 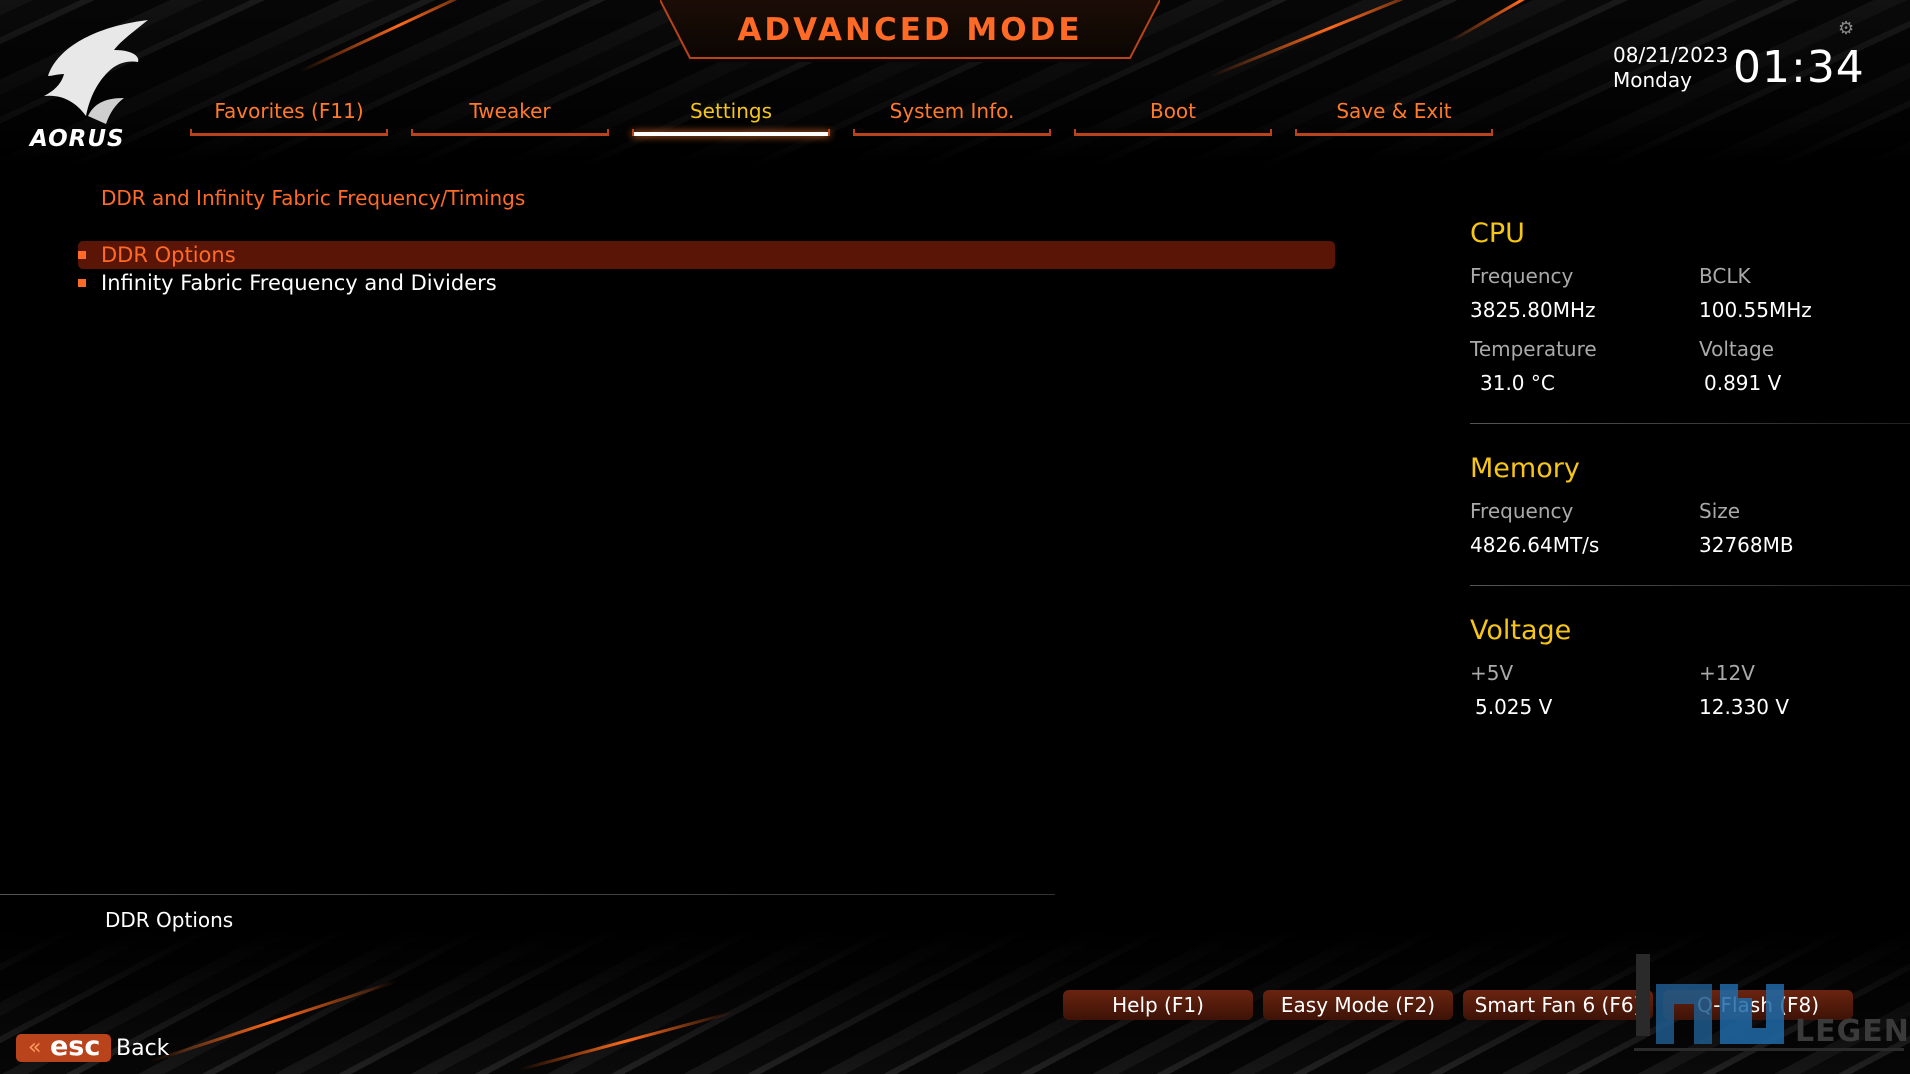 I want to click on page-title: ADVANCED MODE, so click(x=910, y=30).